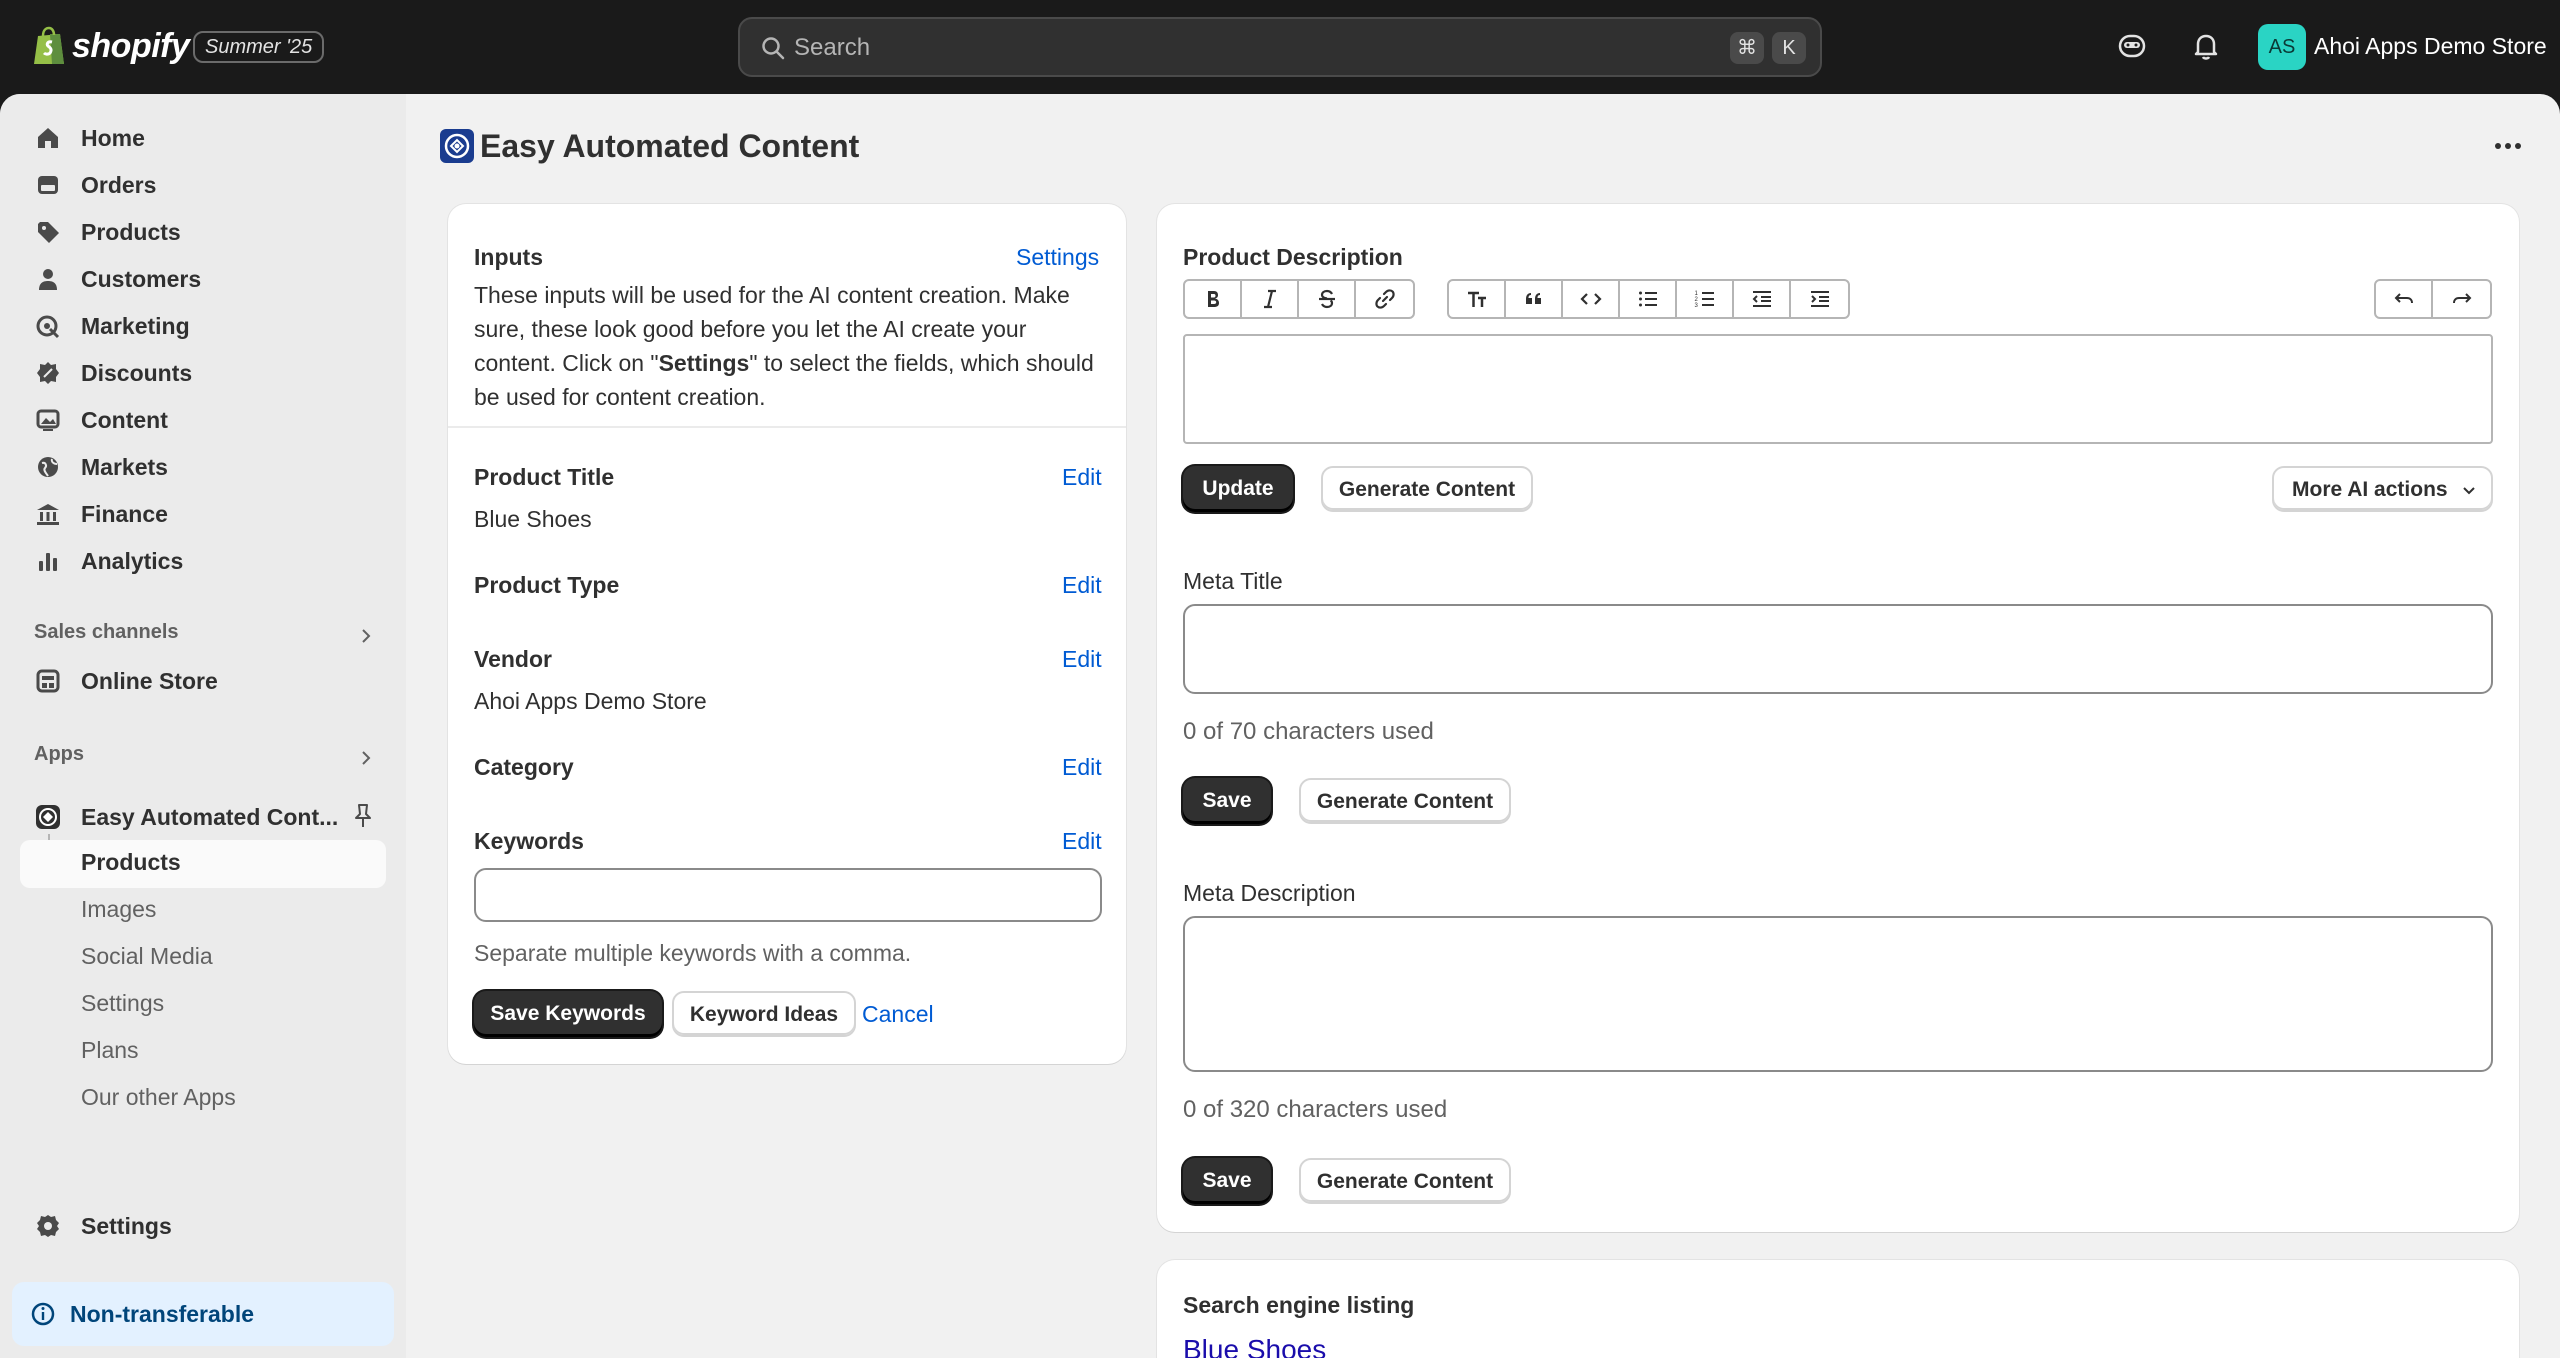 The image size is (2560, 1358). Describe the element at coordinates (1838, 649) in the screenshot. I see `meta-title-input` at that location.